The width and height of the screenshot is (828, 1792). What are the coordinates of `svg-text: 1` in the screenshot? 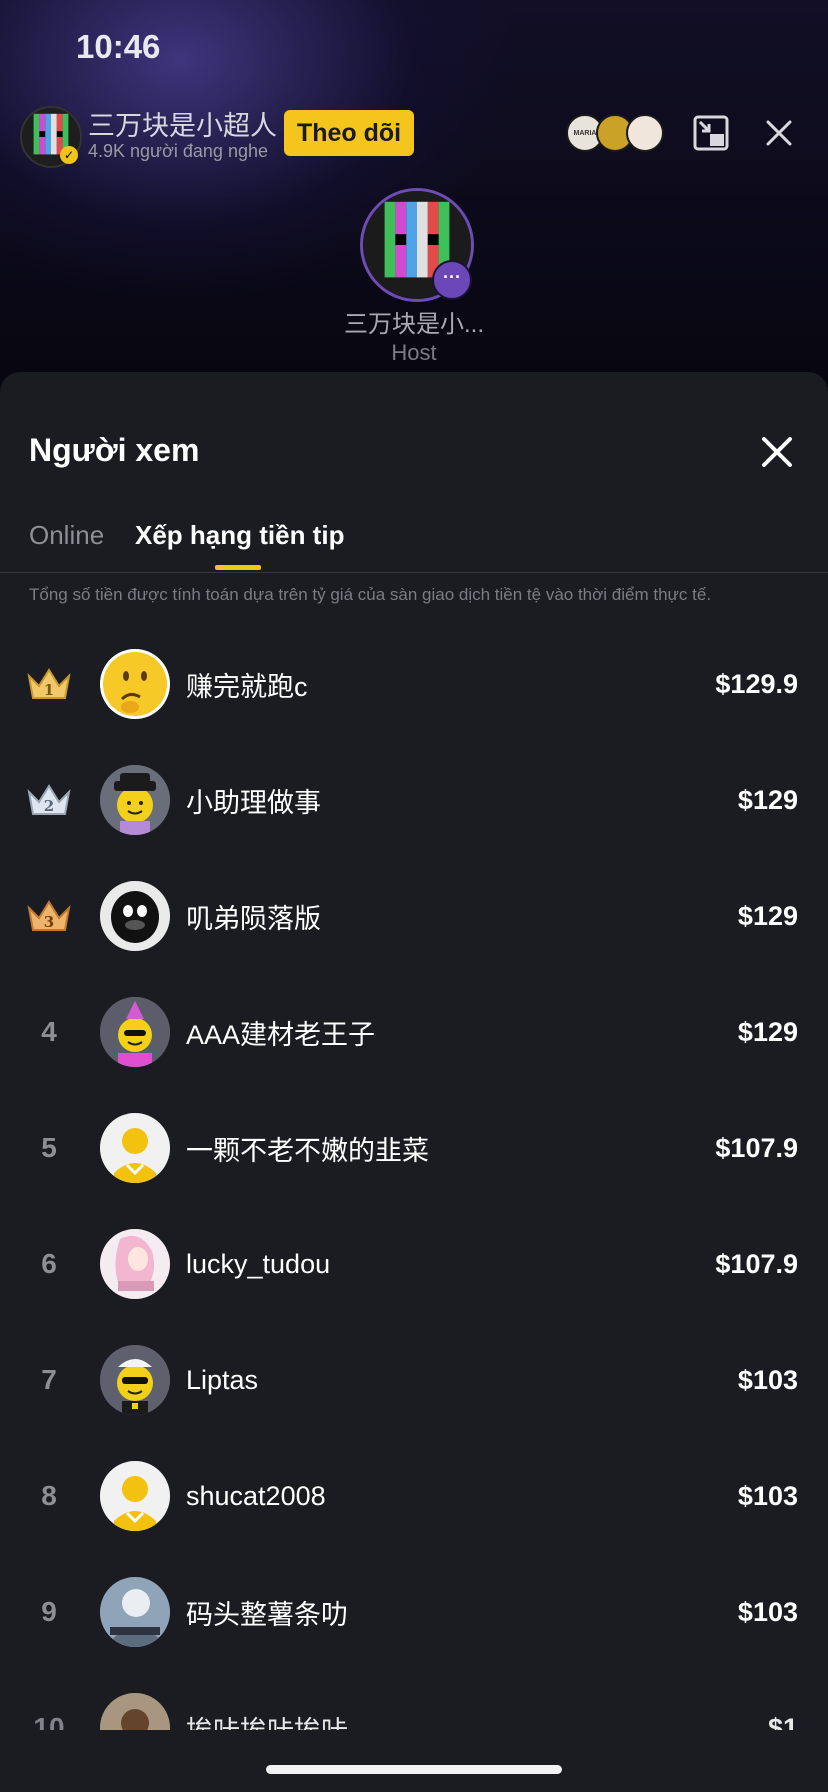 It's located at (49, 690).